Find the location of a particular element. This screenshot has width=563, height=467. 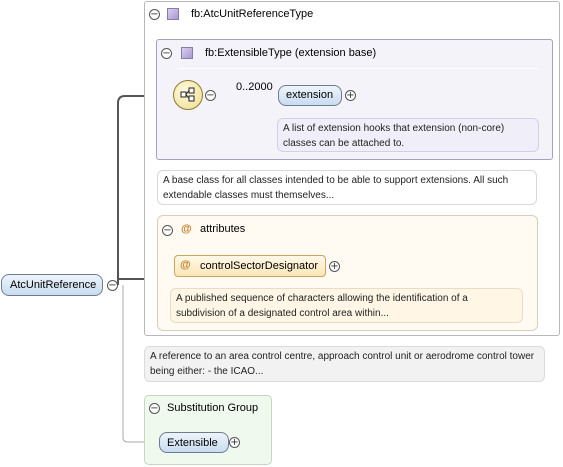

root-element: AtcUnitReference is located at coordinates (52, 285).